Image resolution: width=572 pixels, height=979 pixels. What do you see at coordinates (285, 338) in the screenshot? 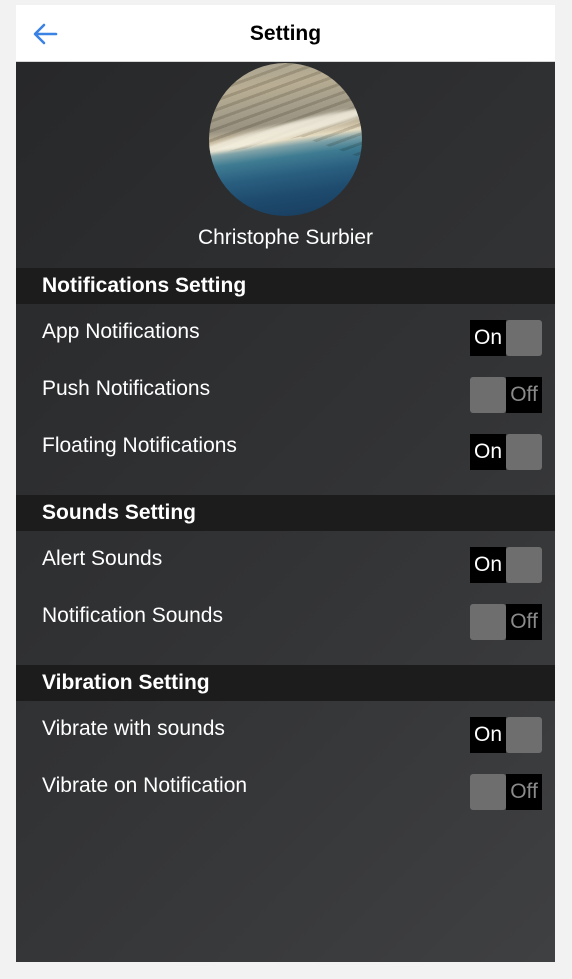
I see `setting-row-app-notifications: App Notifications On` at bounding box center [285, 338].